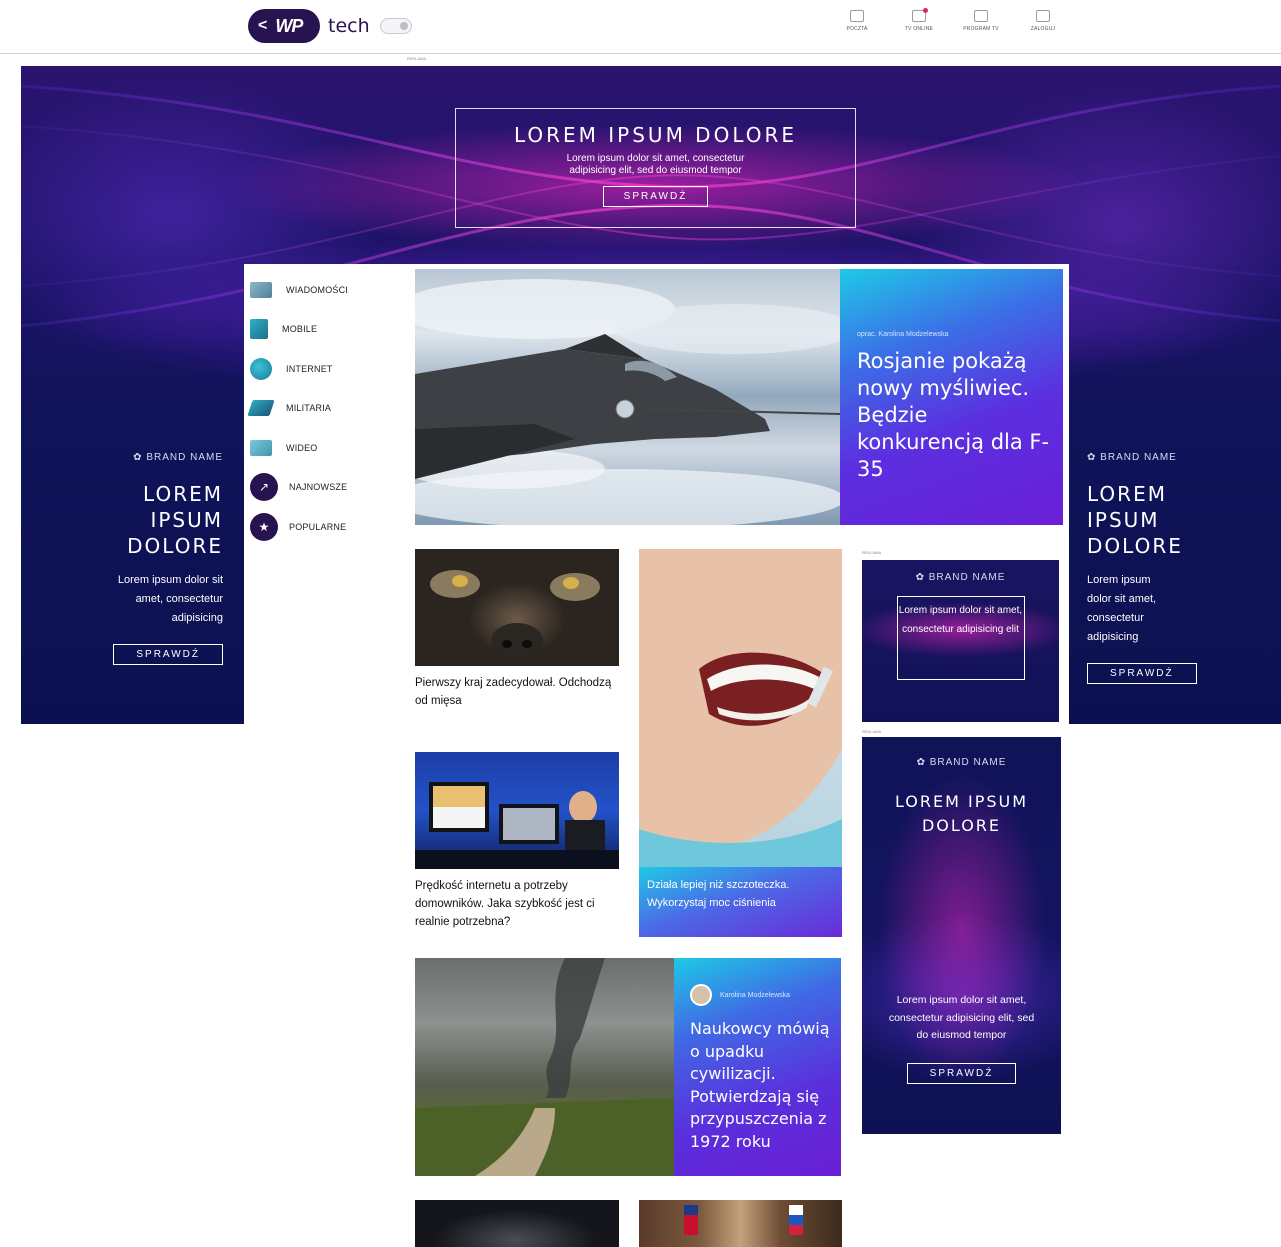  What do you see at coordinates (264, 526) in the screenshot?
I see `star-icon: ★` at bounding box center [264, 526].